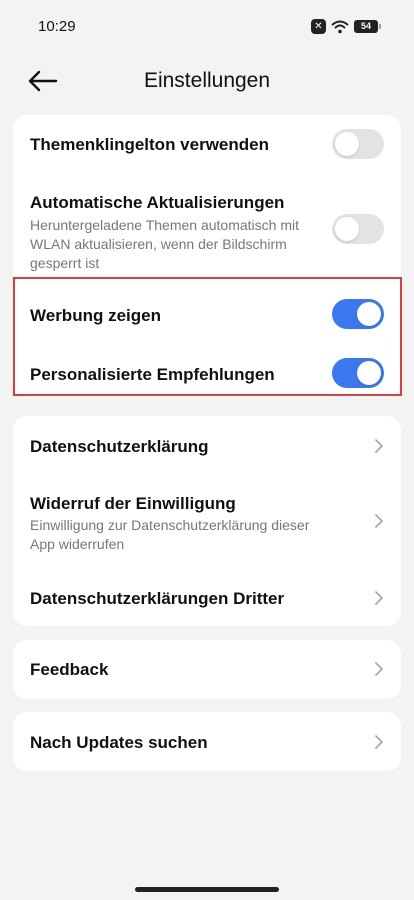  I want to click on header: Einstellungen, so click(207, 82).